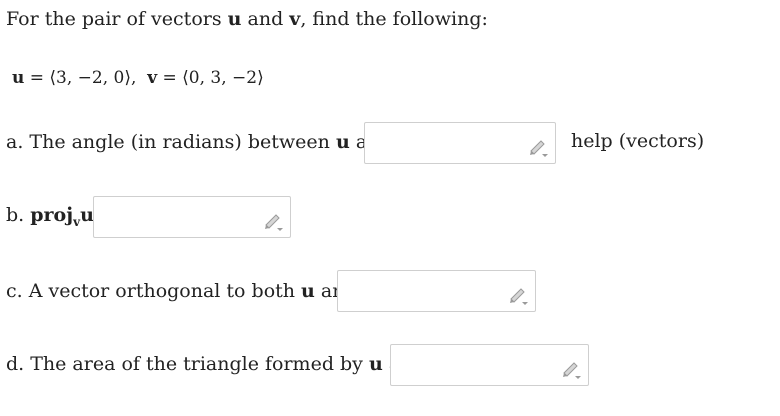 The width and height of the screenshot is (780, 416). I want to click on formula-u-name: u, so click(18, 78).